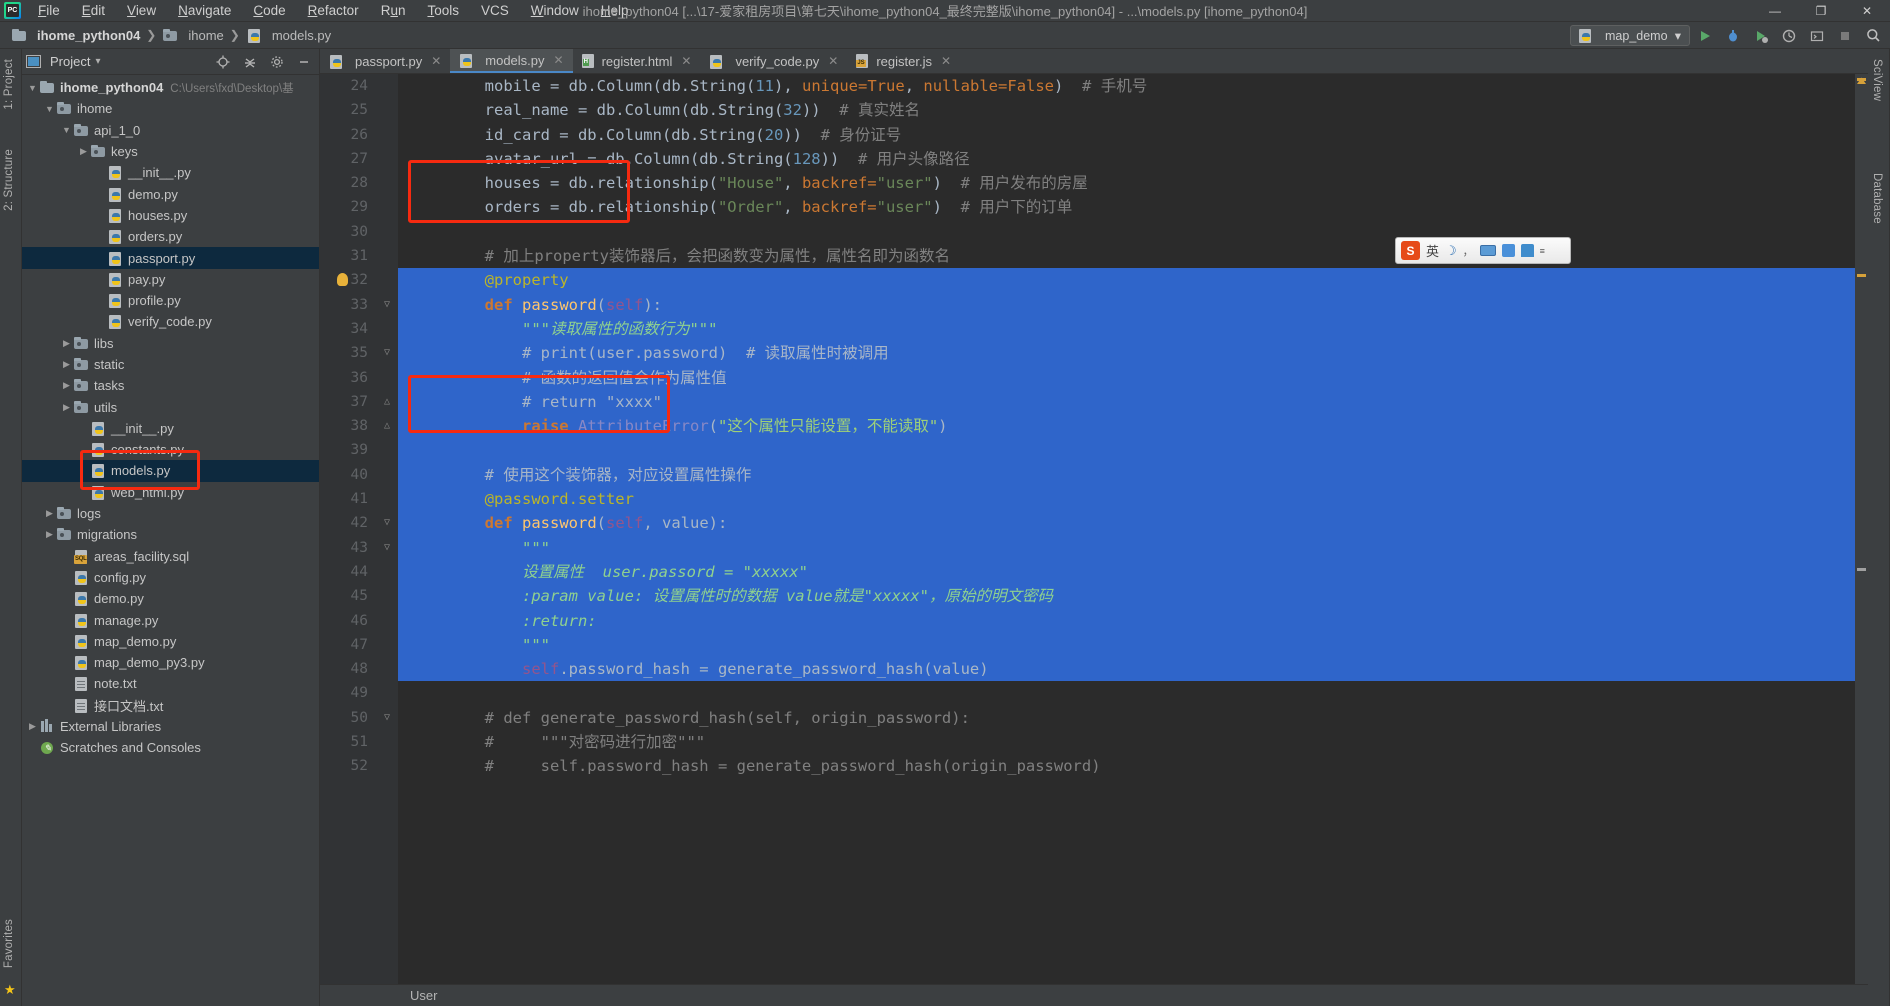 The image size is (1890, 1006). What do you see at coordinates (170, 236) in the screenshot?
I see `tree-node-orders-py: orders.py` at bounding box center [170, 236].